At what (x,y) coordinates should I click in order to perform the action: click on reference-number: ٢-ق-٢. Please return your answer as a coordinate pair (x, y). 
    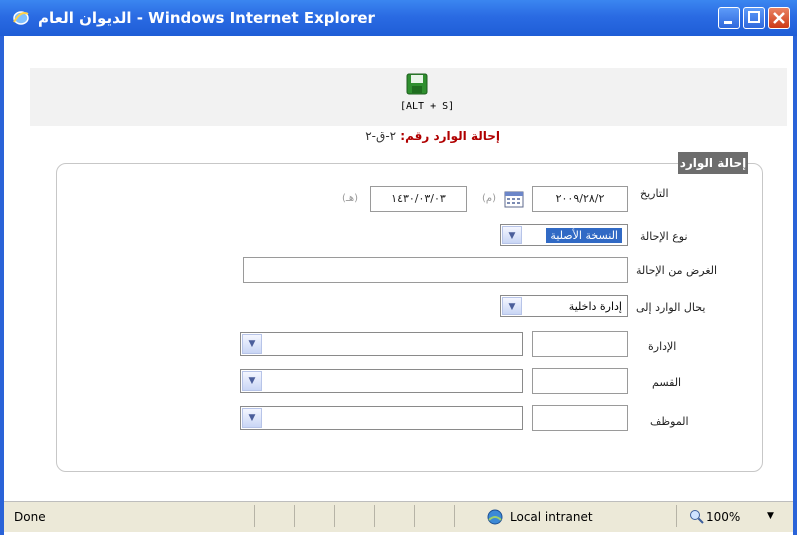
    Looking at the image, I should click on (381, 136).